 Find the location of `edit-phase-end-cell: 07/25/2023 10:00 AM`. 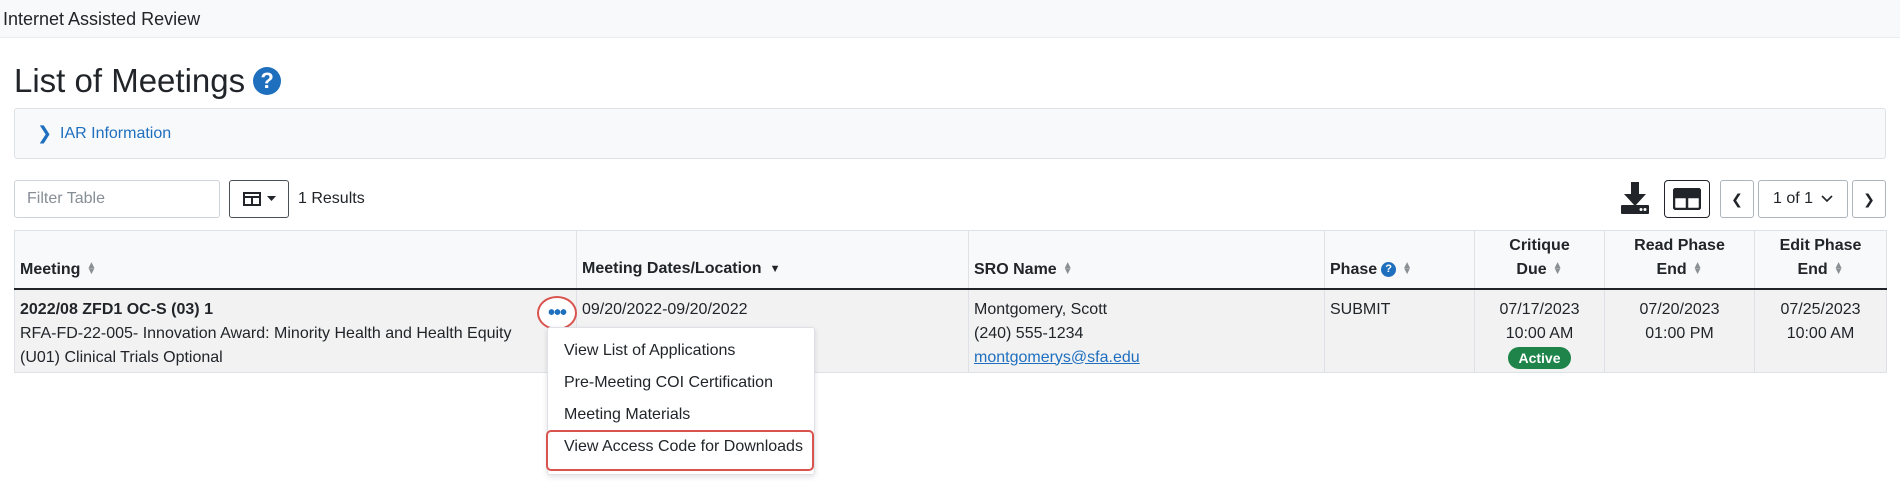

edit-phase-end-cell: 07/25/2023 10:00 AM is located at coordinates (1820, 330).